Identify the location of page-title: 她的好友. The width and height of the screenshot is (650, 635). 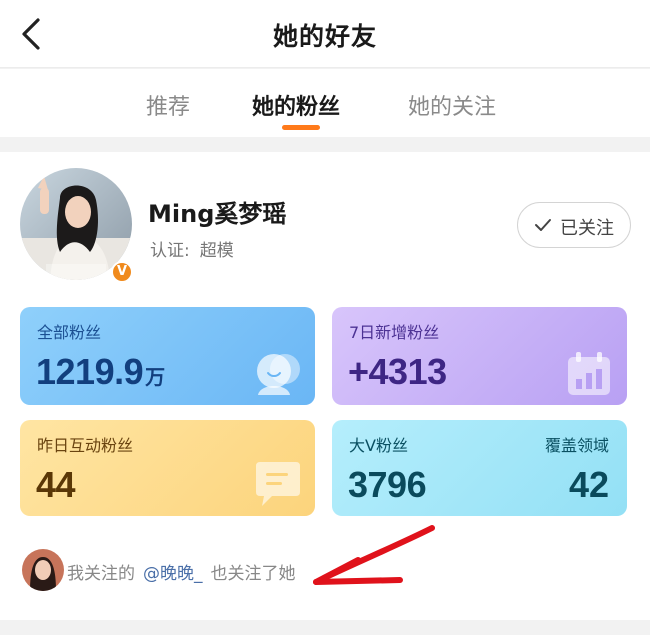
(324, 36).